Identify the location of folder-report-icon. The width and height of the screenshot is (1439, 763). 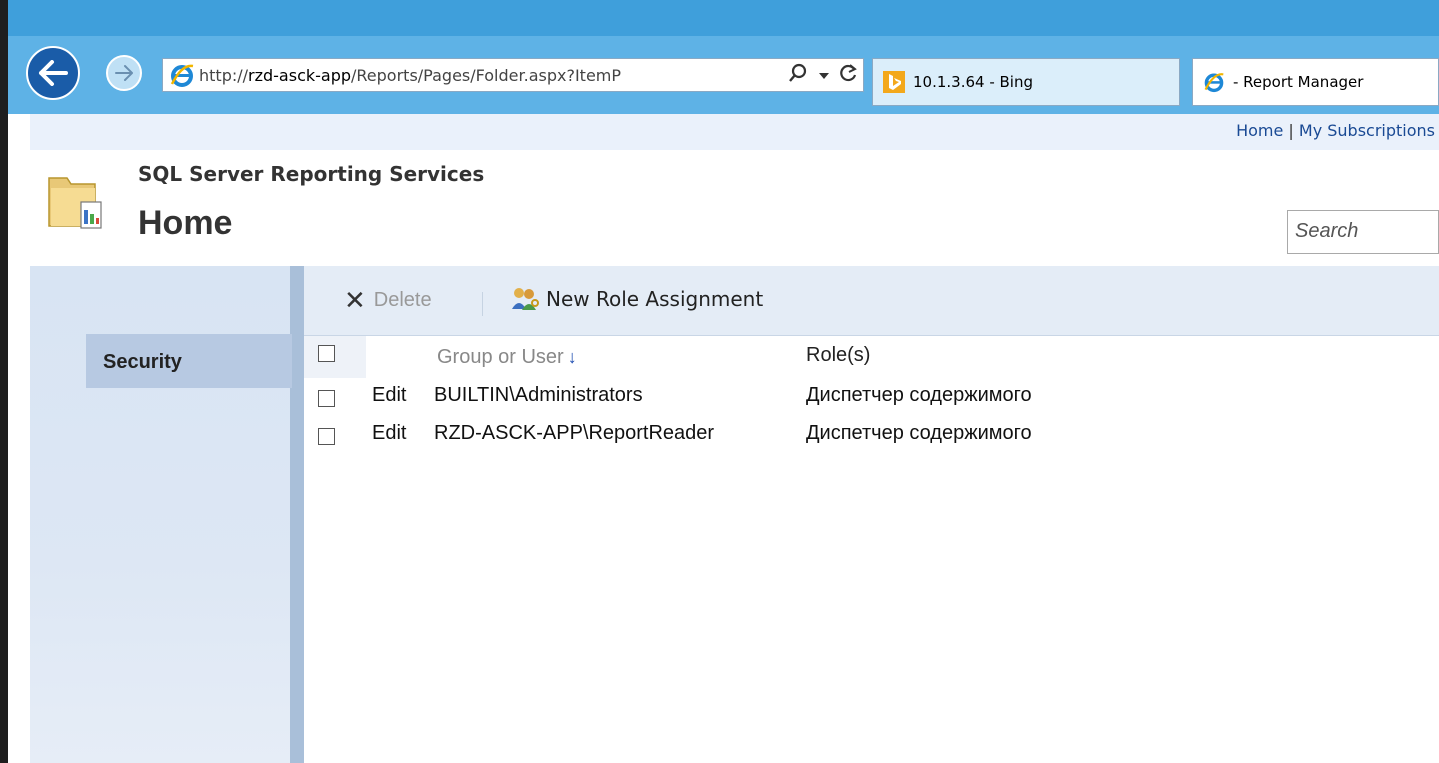
(75, 203).